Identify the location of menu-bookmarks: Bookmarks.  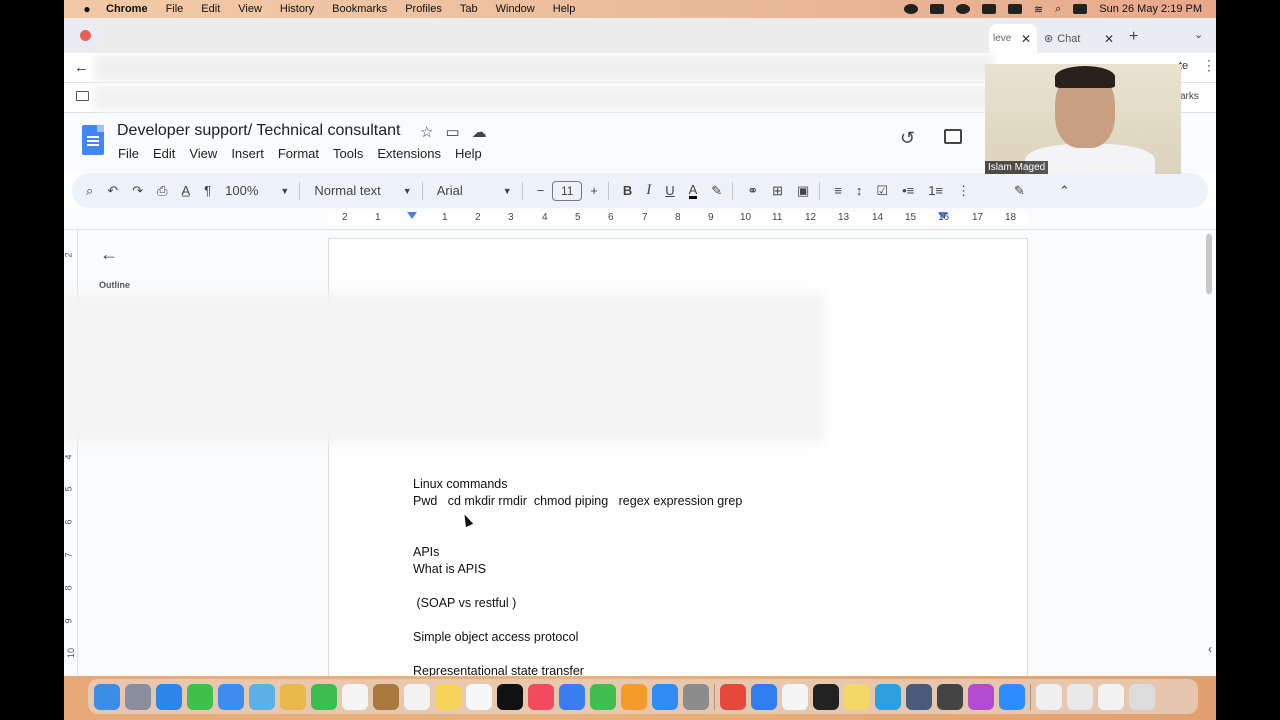
(359, 9).